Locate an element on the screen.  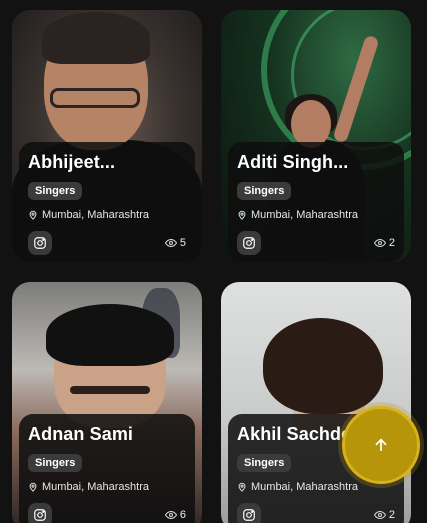
view-count-value: 6 is located at coordinates (182, 515).